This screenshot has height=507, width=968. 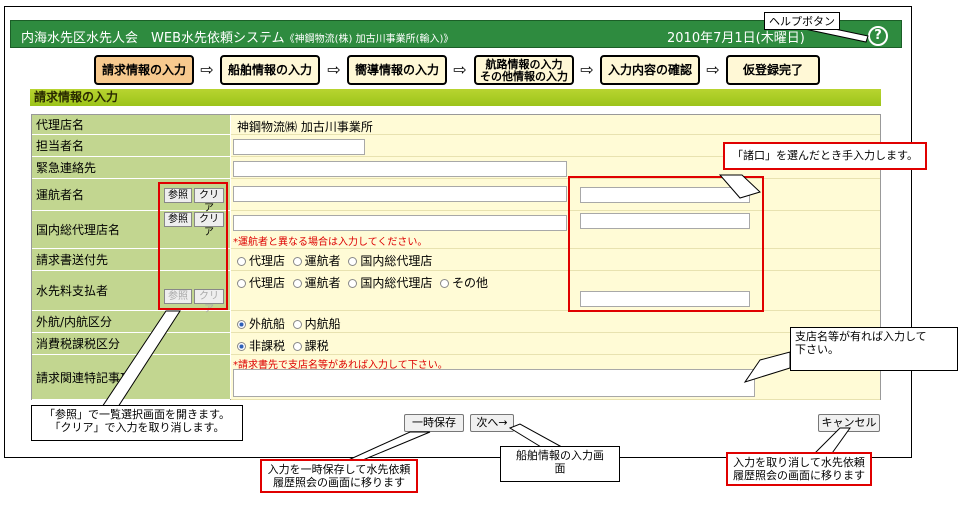 What do you see at coordinates (400, 194) in the screenshot?
I see `operator-select` at bounding box center [400, 194].